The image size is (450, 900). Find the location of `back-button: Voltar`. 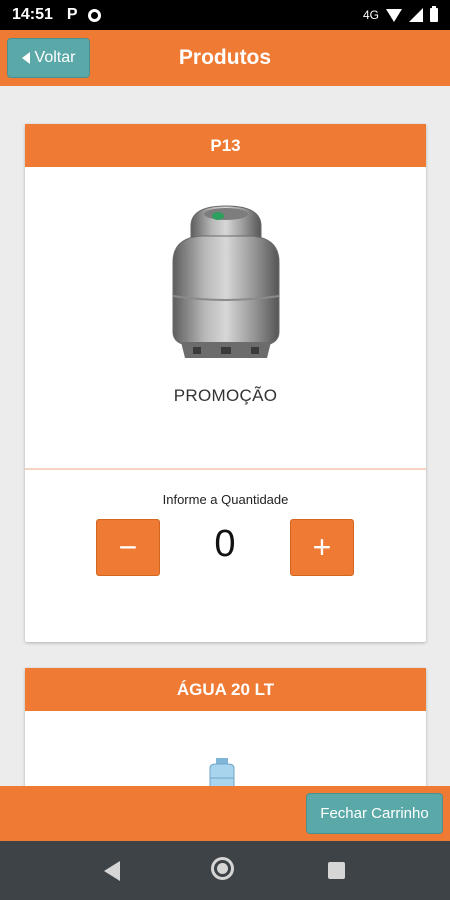

back-button: Voltar is located at coordinates (48, 58).